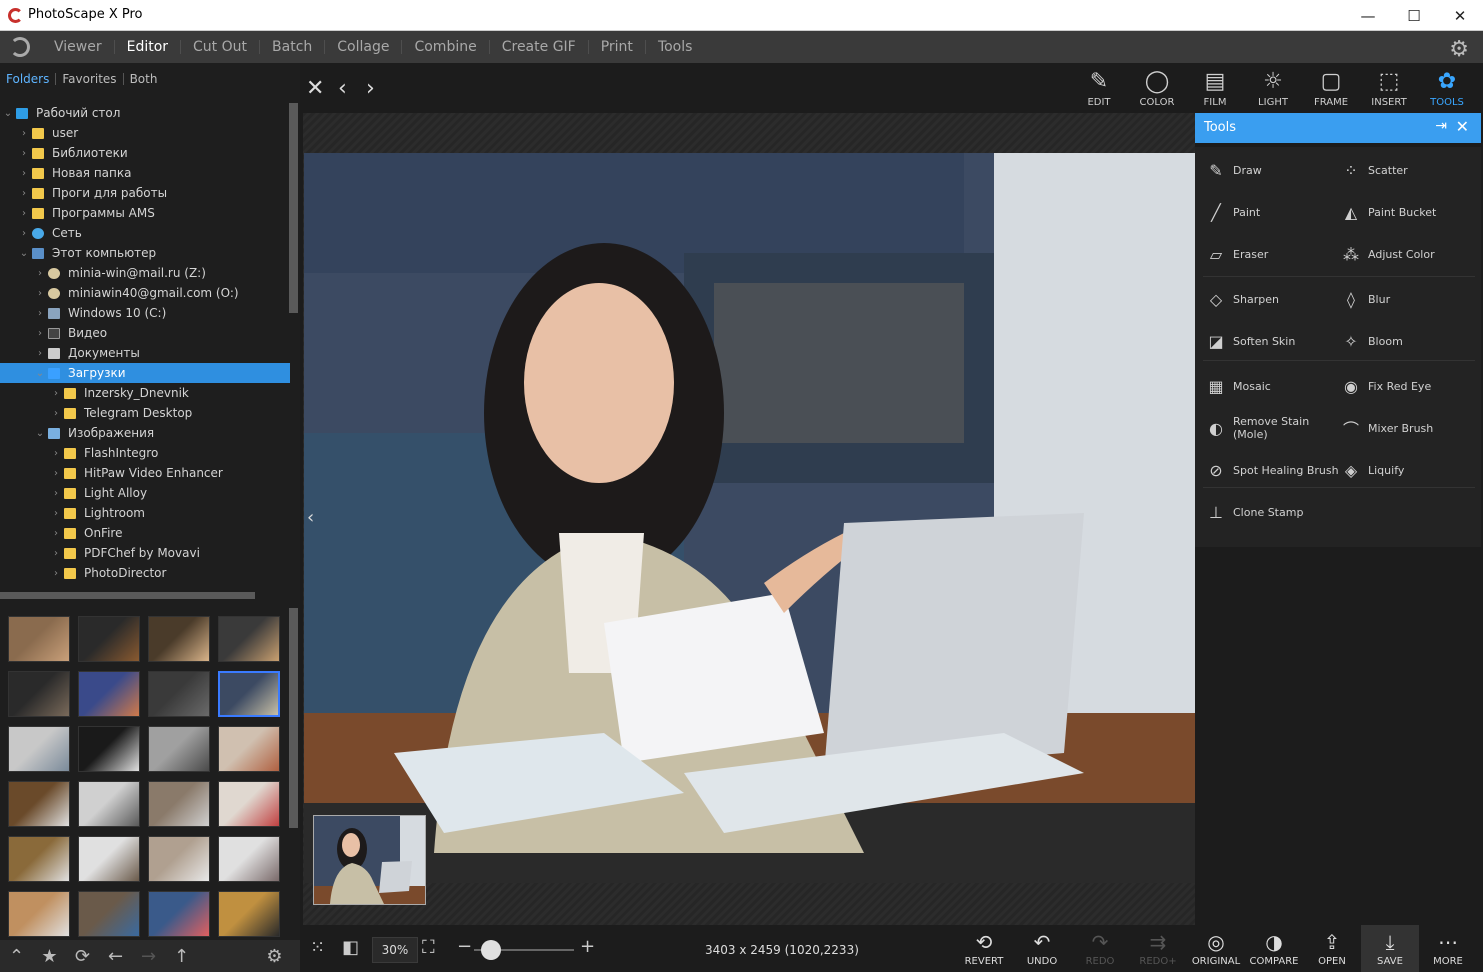 Image resolution: width=1483 pixels, height=972 pixels. Describe the element at coordinates (317, 947) in the screenshot. I see `grid-icon: ⁙` at that location.